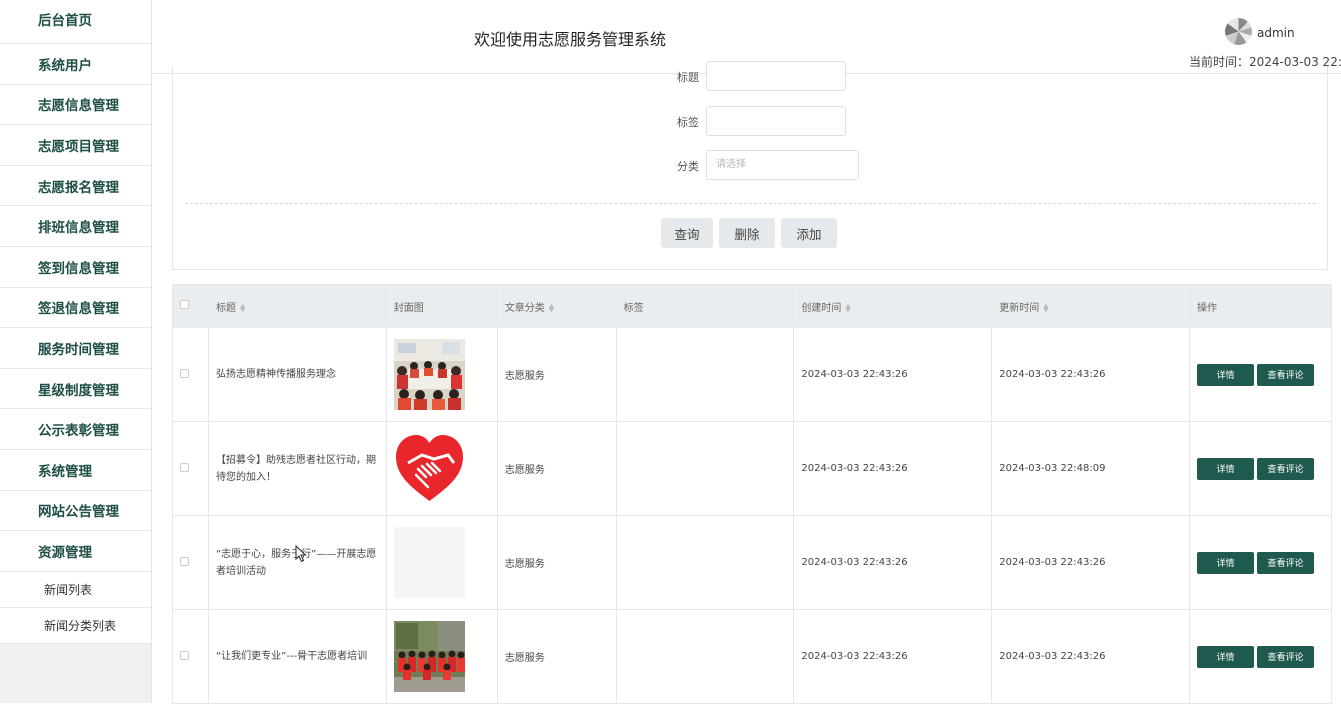  I want to click on sidebar-item-star-rating: 星级制度管理, so click(75, 389).